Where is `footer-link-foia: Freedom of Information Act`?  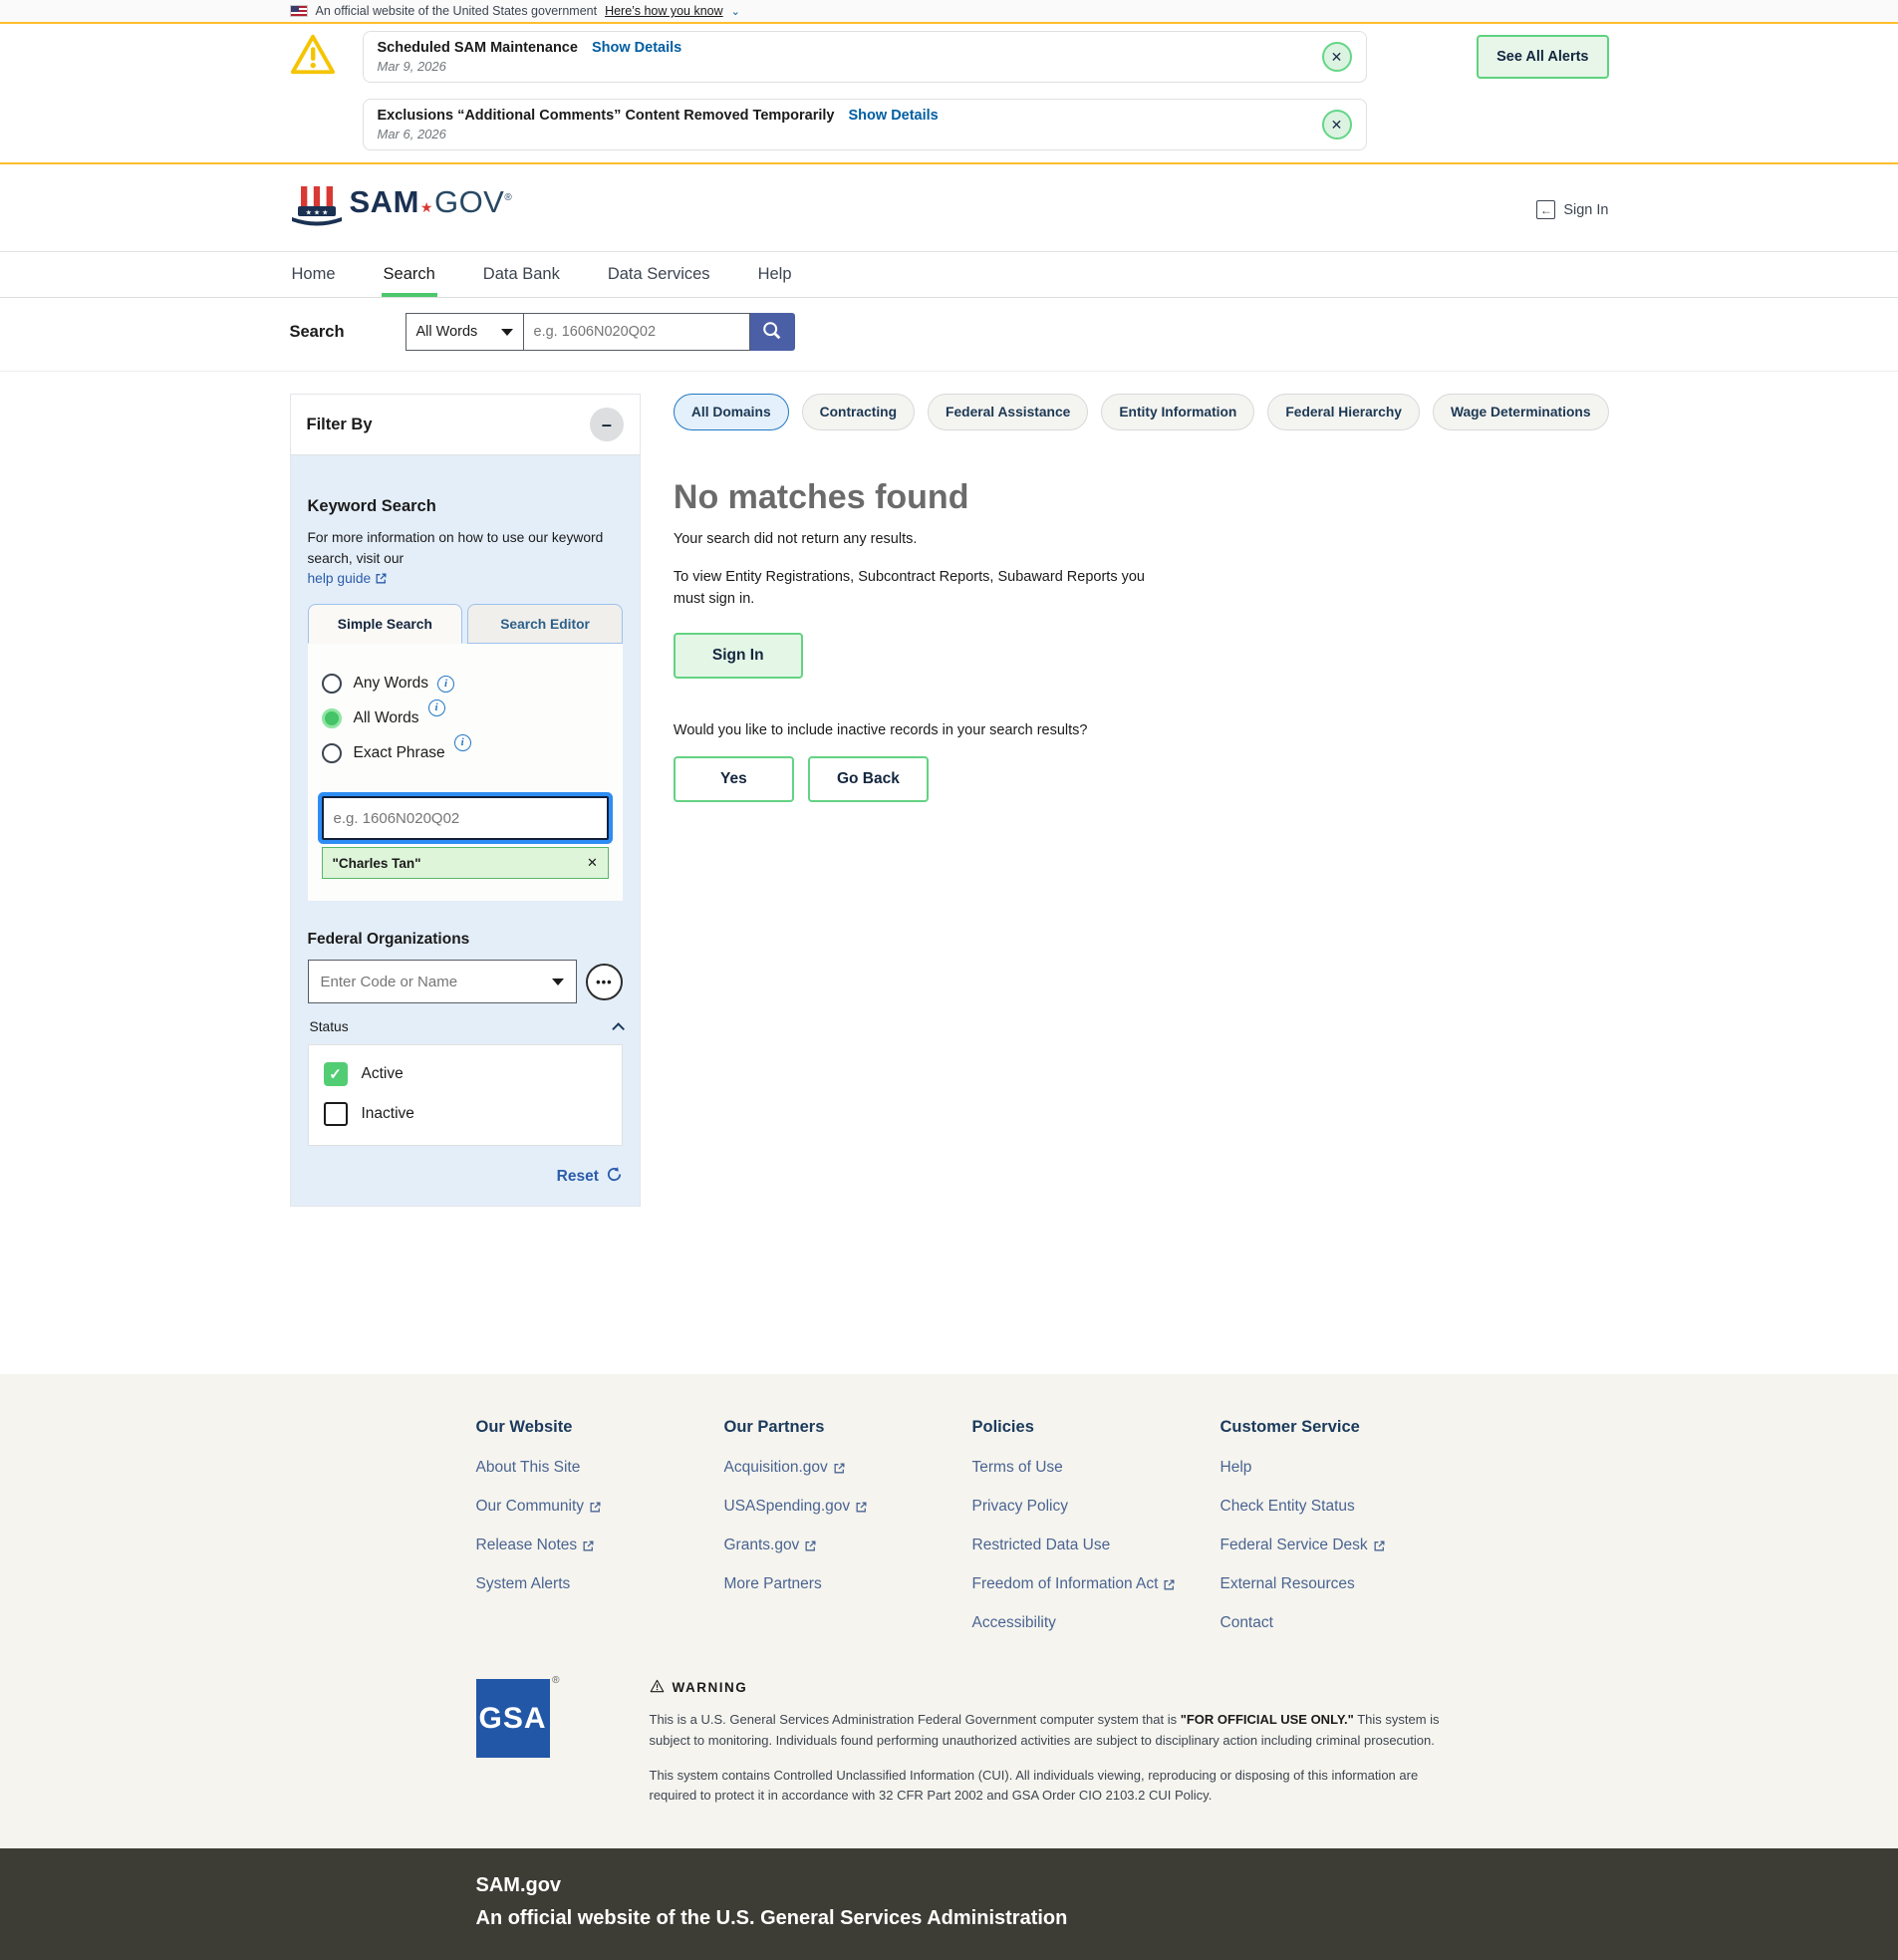
footer-link-foia: Freedom of Information Act is located at coordinates (1096, 1584).